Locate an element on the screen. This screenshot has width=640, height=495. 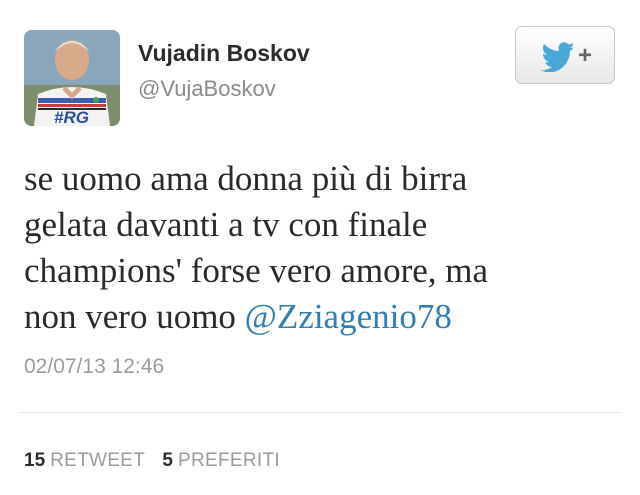
follow-plus: + is located at coordinates (585, 55).